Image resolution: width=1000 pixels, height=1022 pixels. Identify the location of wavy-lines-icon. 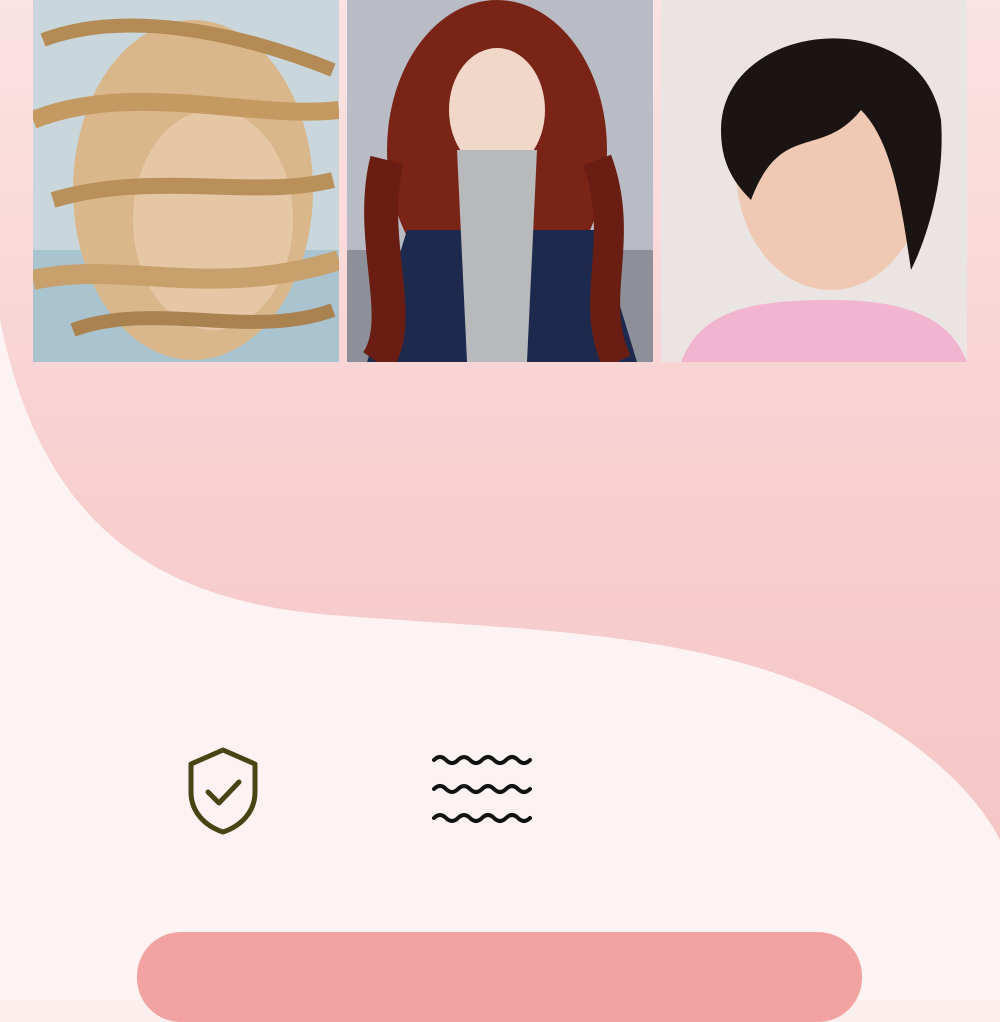
(482, 789).